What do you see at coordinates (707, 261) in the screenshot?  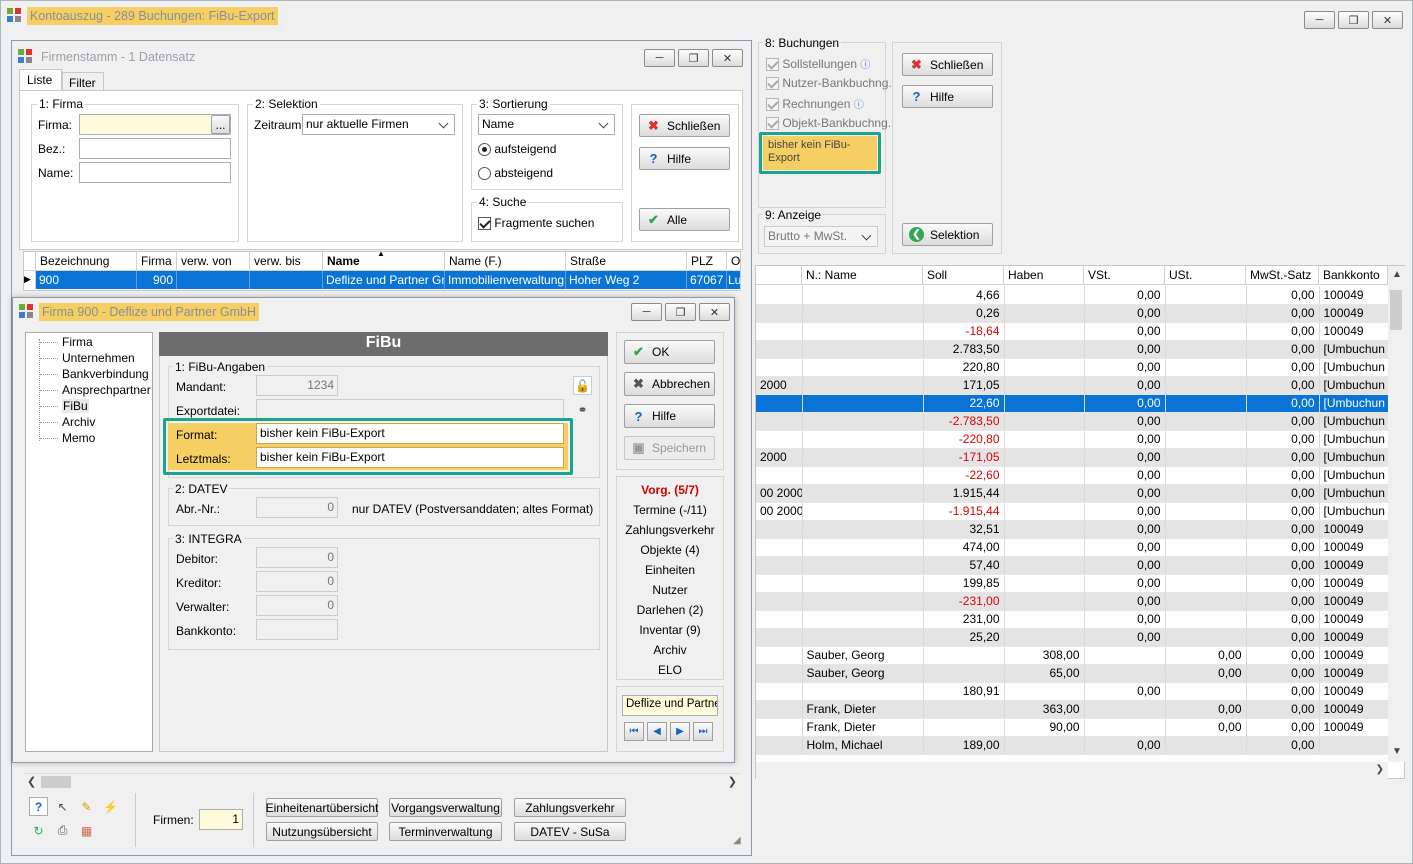 I see `col-plz: PLZ` at bounding box center [707, 261].